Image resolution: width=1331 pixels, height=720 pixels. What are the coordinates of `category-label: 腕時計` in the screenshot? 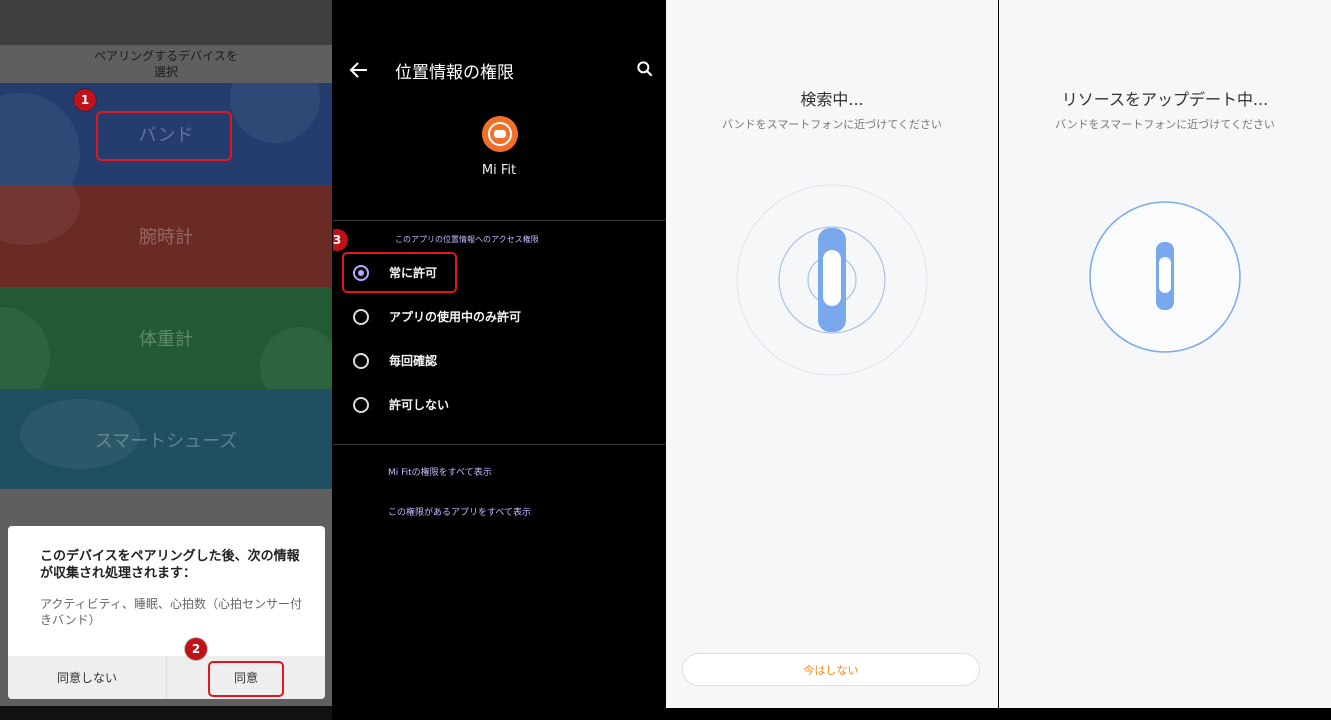 It's located at (166, 237).